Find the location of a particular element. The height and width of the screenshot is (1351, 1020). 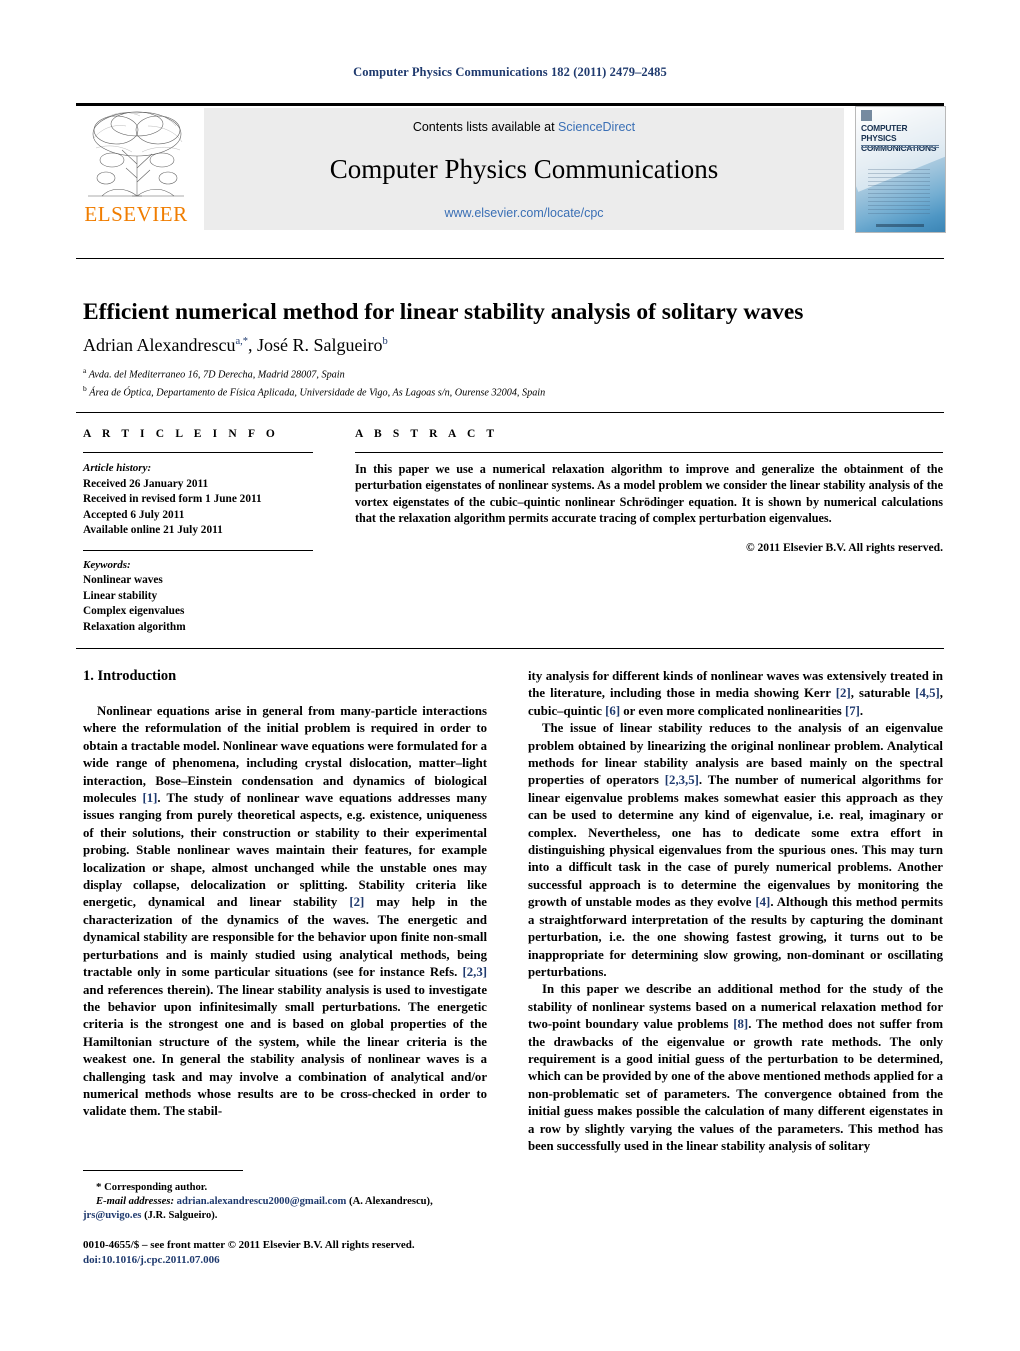

history-item: Received in revised form 1 June 2011 is located at coordinates (172, 499).